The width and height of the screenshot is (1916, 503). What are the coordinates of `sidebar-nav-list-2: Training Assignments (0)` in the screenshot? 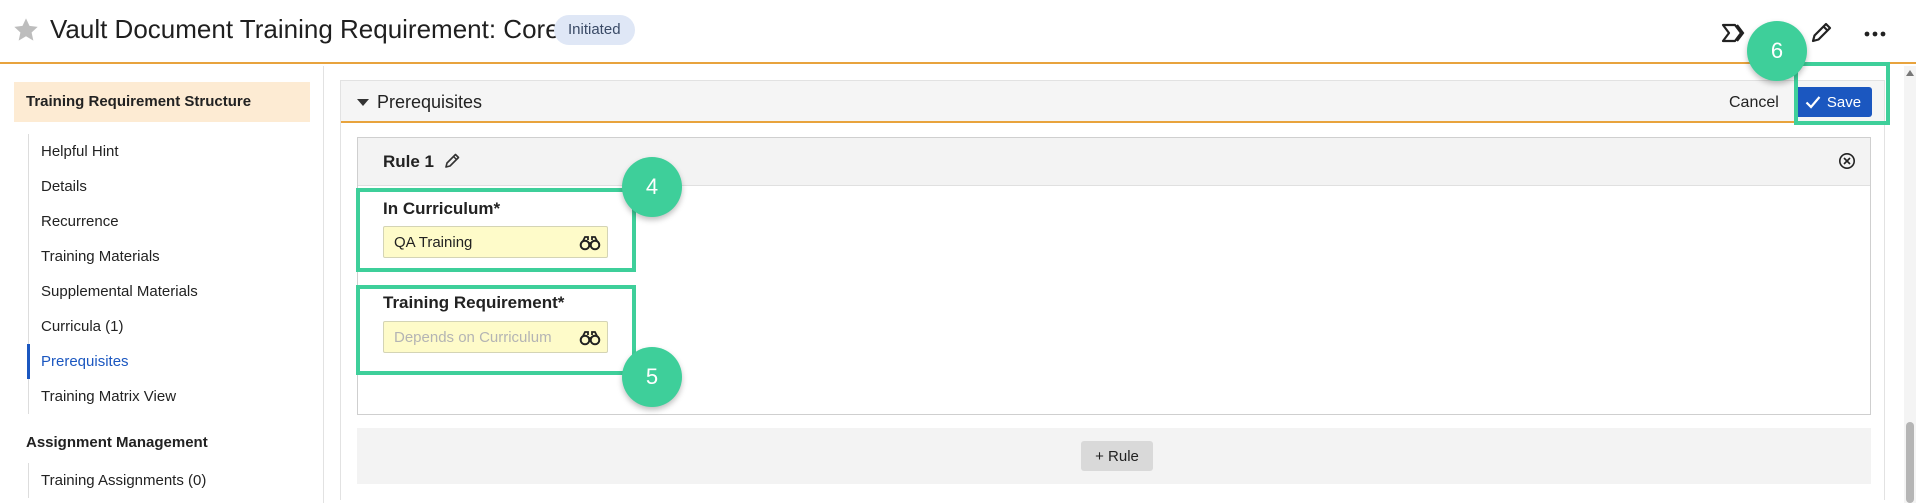 It's located at (117, 480).